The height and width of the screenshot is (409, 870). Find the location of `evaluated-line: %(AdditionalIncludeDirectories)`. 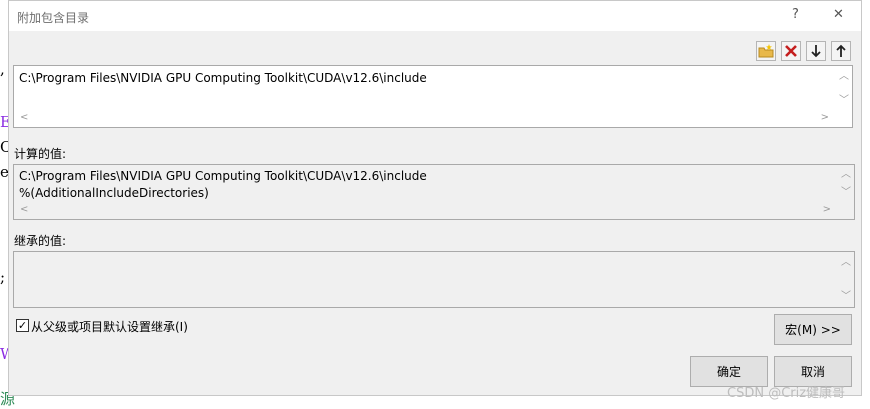

evaluated-line: %(AdditionalIncludeDirectories) is located at coordinates (114, 193).